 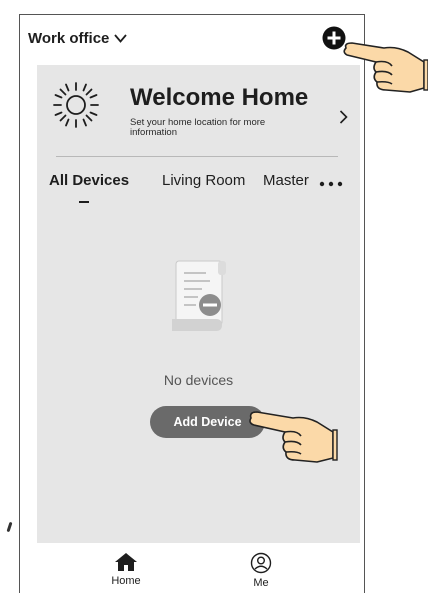 What do you see at coordinates (261, 583) in the screenshot?
I see `nav-label-me: Me` at bounding box center [261, 583].